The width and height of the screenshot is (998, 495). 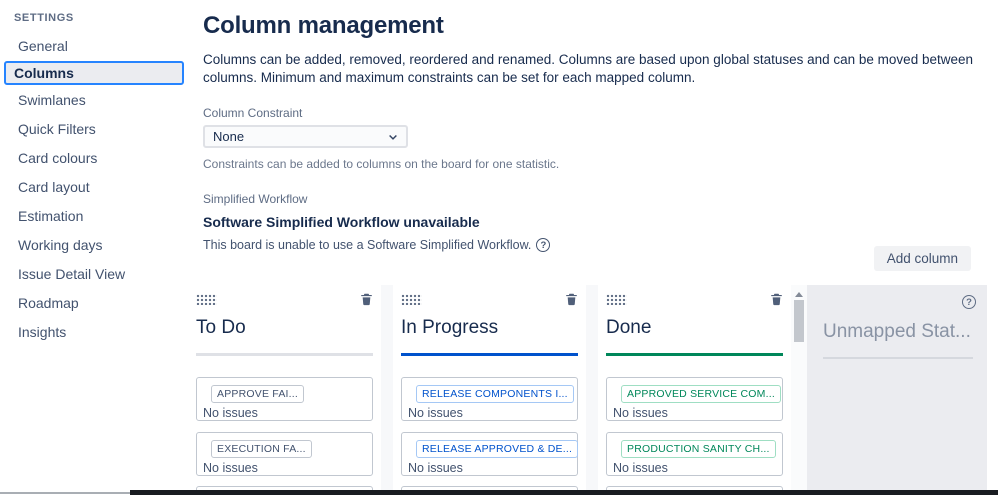 What do you see at coordinates (100, 332) in the screenshot?
I see `sidebar-item-insights: Insights` at bounding box center [100, 332].